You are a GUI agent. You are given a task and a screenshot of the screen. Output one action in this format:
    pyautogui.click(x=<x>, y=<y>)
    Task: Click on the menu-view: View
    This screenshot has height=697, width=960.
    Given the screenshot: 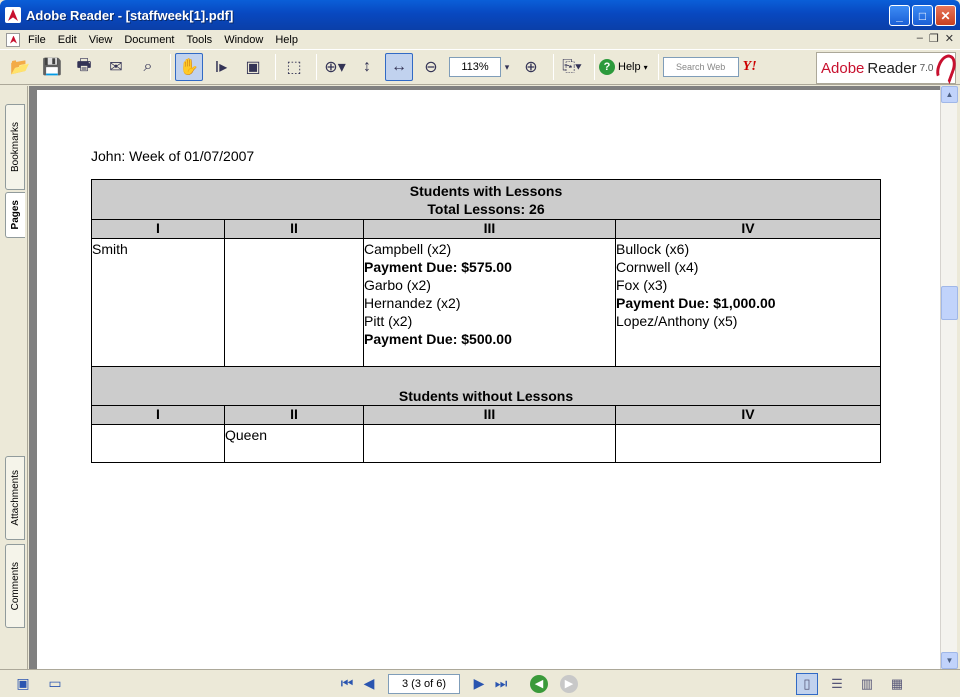 What is the action you would take?
    pyautogui.click(x=101, y=40)
    